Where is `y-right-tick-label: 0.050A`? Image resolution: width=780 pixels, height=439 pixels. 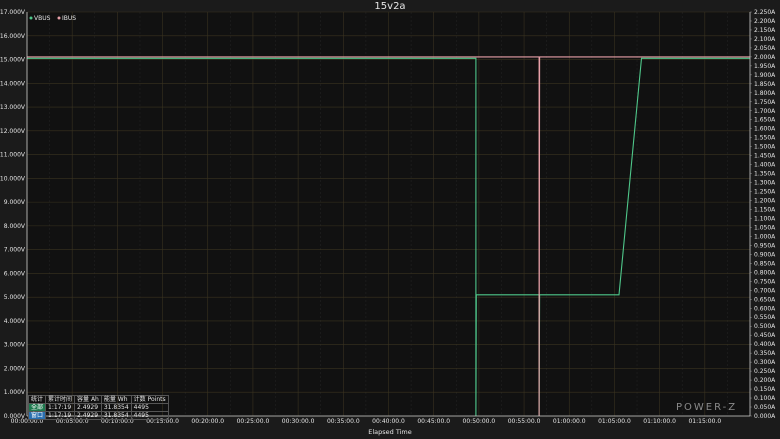
y-right-tick-label: 0.050A is located at coordinates (765, 407).